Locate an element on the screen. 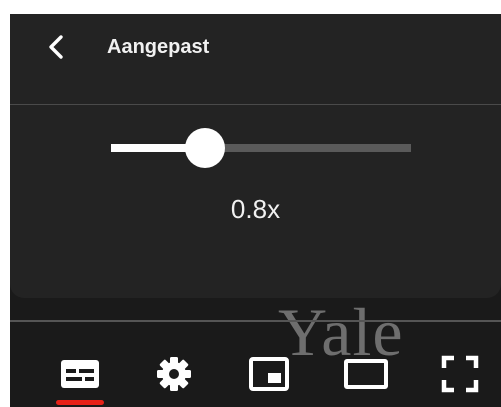  speed-slider is located at coordinates (261, 148).